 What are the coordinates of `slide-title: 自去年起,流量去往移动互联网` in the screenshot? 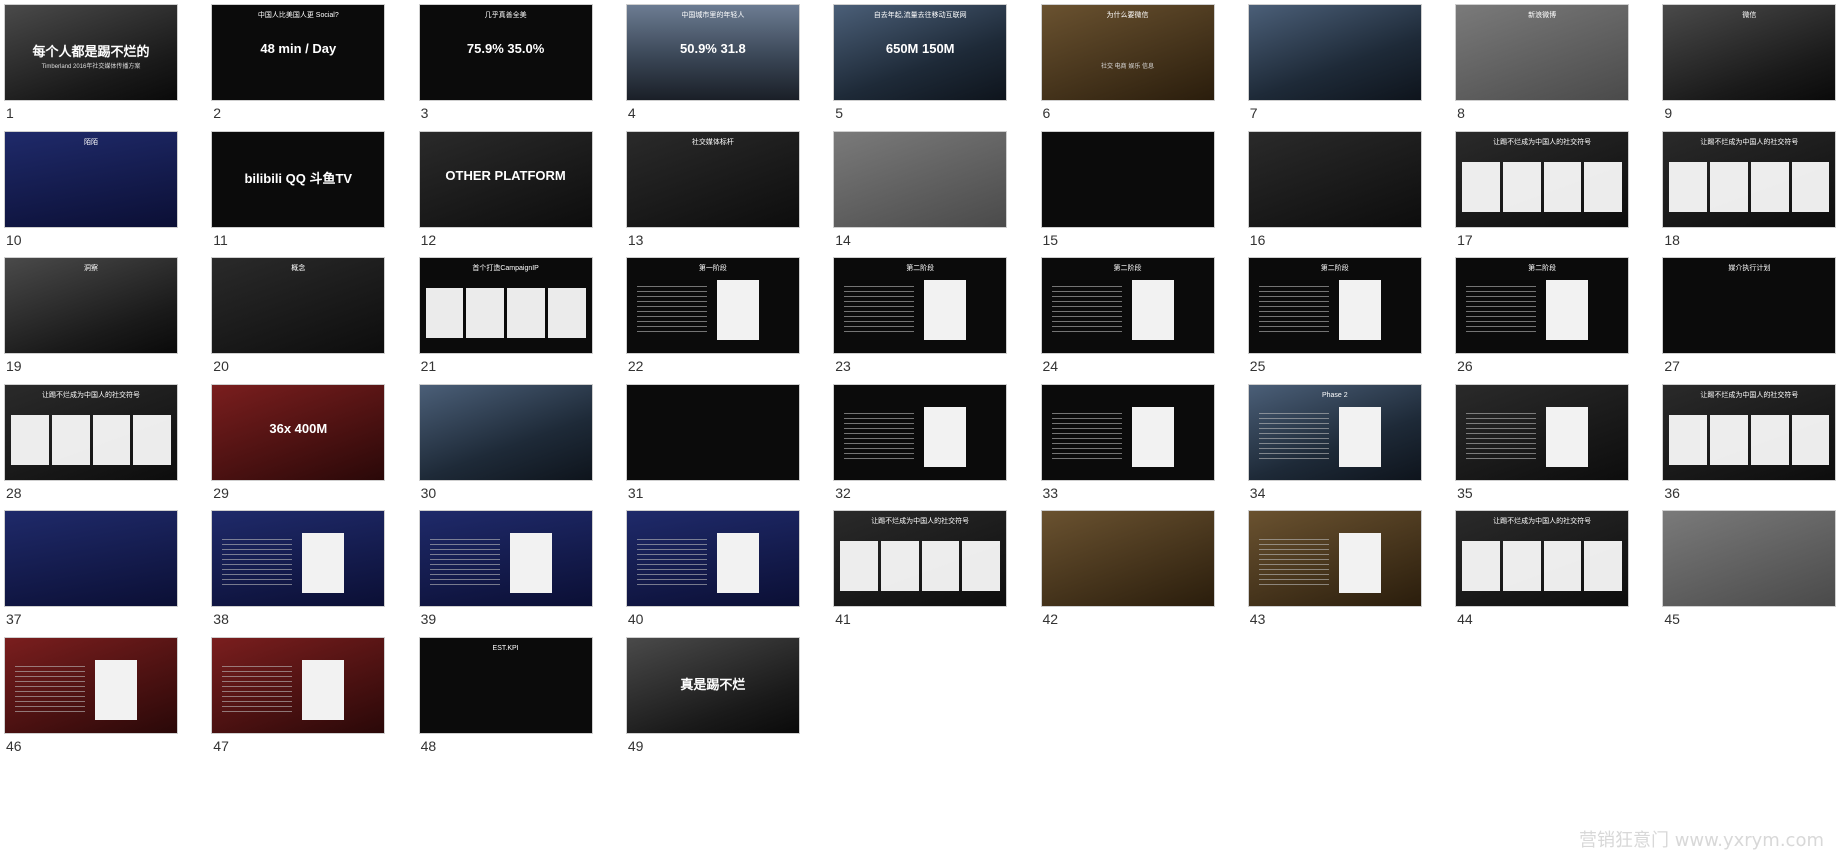 It's located at (920, 15).